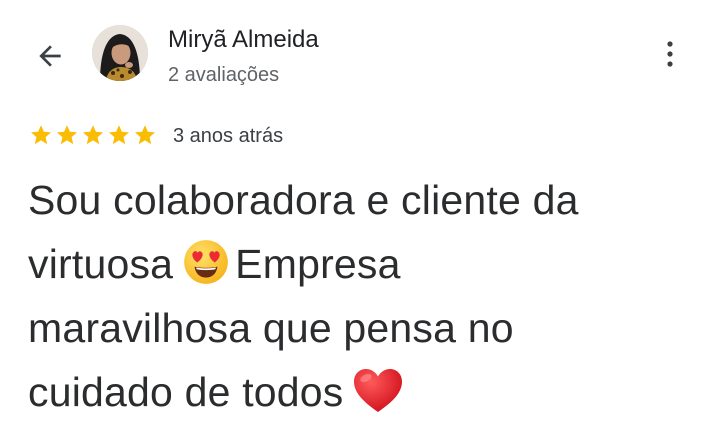  I want to click on review-count: 2 avaliações, so click(224, 75).